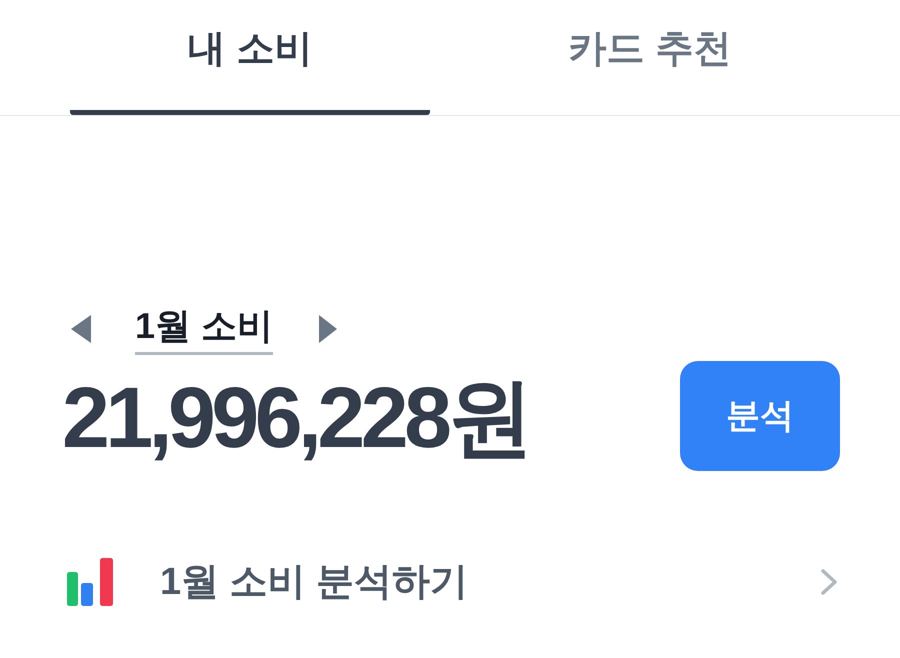 The image size is (900, 658). Describe the element at coordinates (650, 57) in the screenshot. I see `tab: 카드 추천` at that location.